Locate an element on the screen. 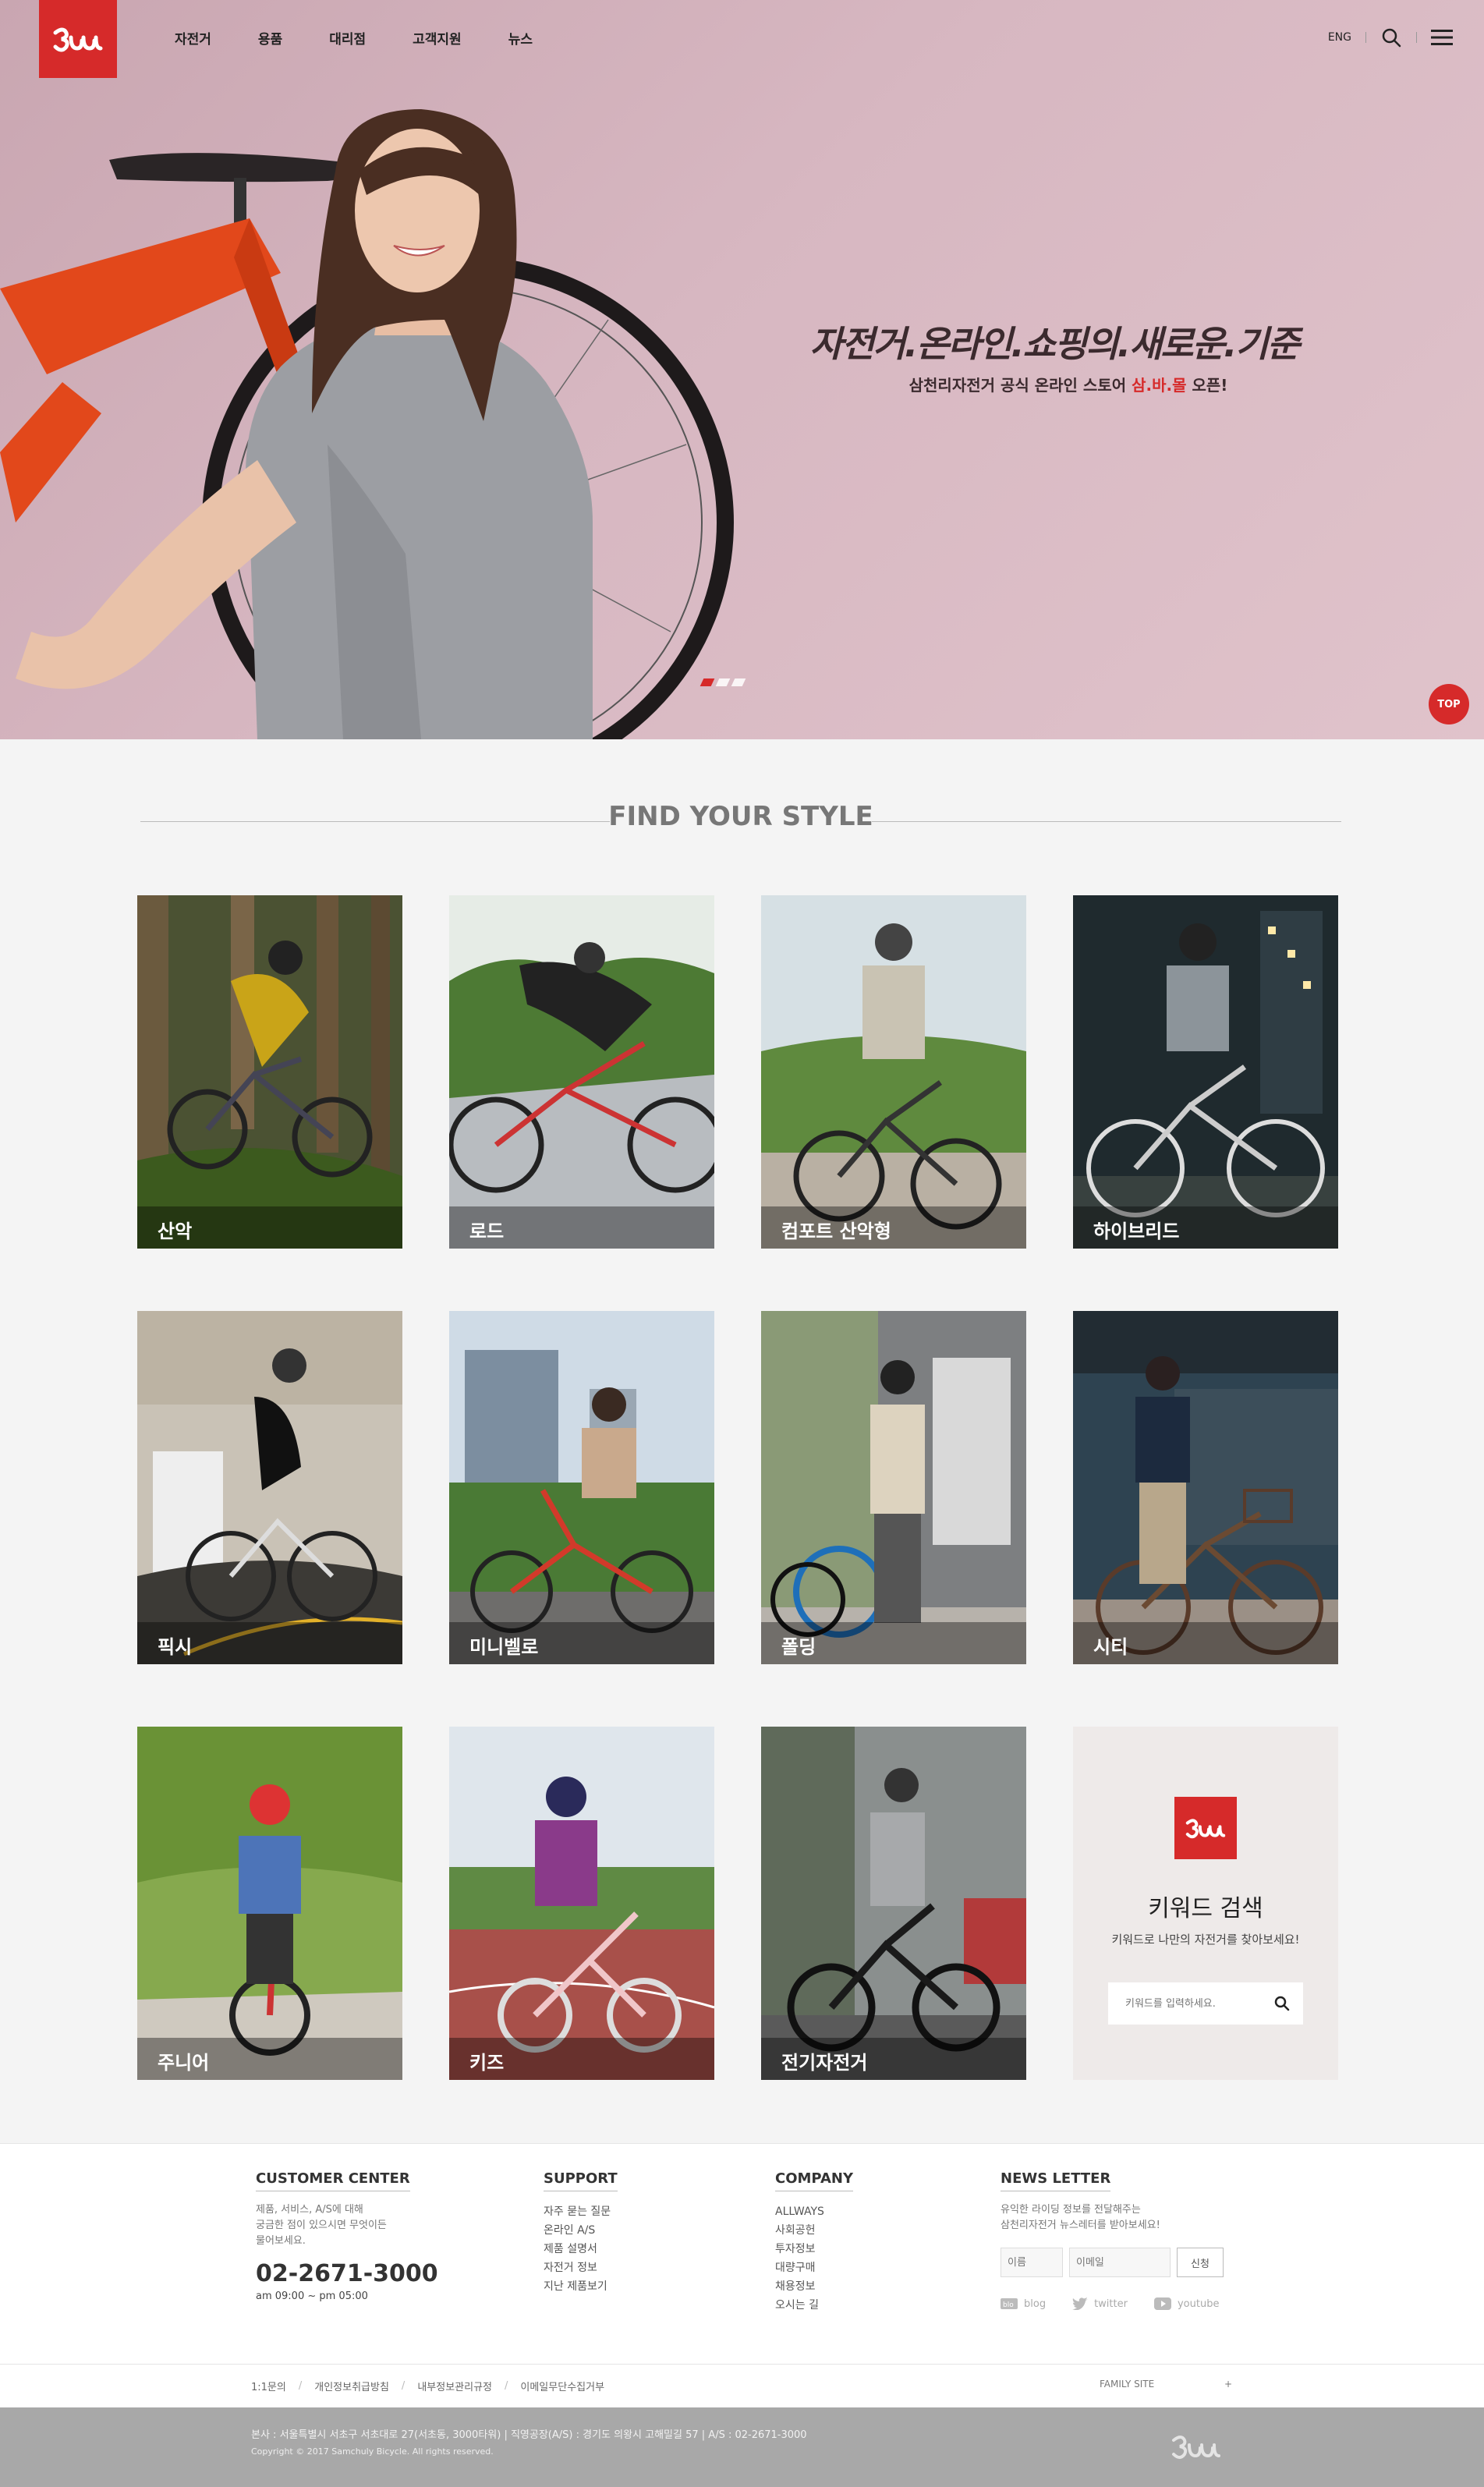 The height and width of the screenshot is (2487, 1484). footer-link-past-products: 지난 제품보기 is located at coordinates (581, 2286).